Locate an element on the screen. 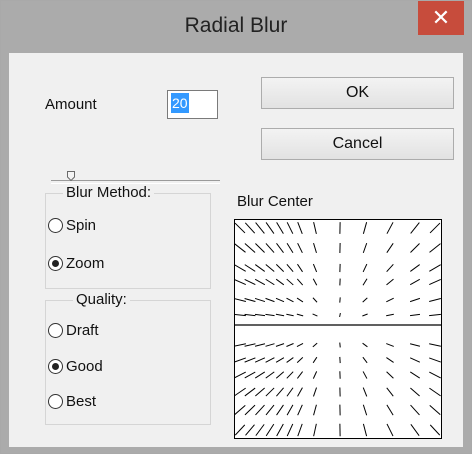  radio-best: Best is located at coordinates (72, 401).